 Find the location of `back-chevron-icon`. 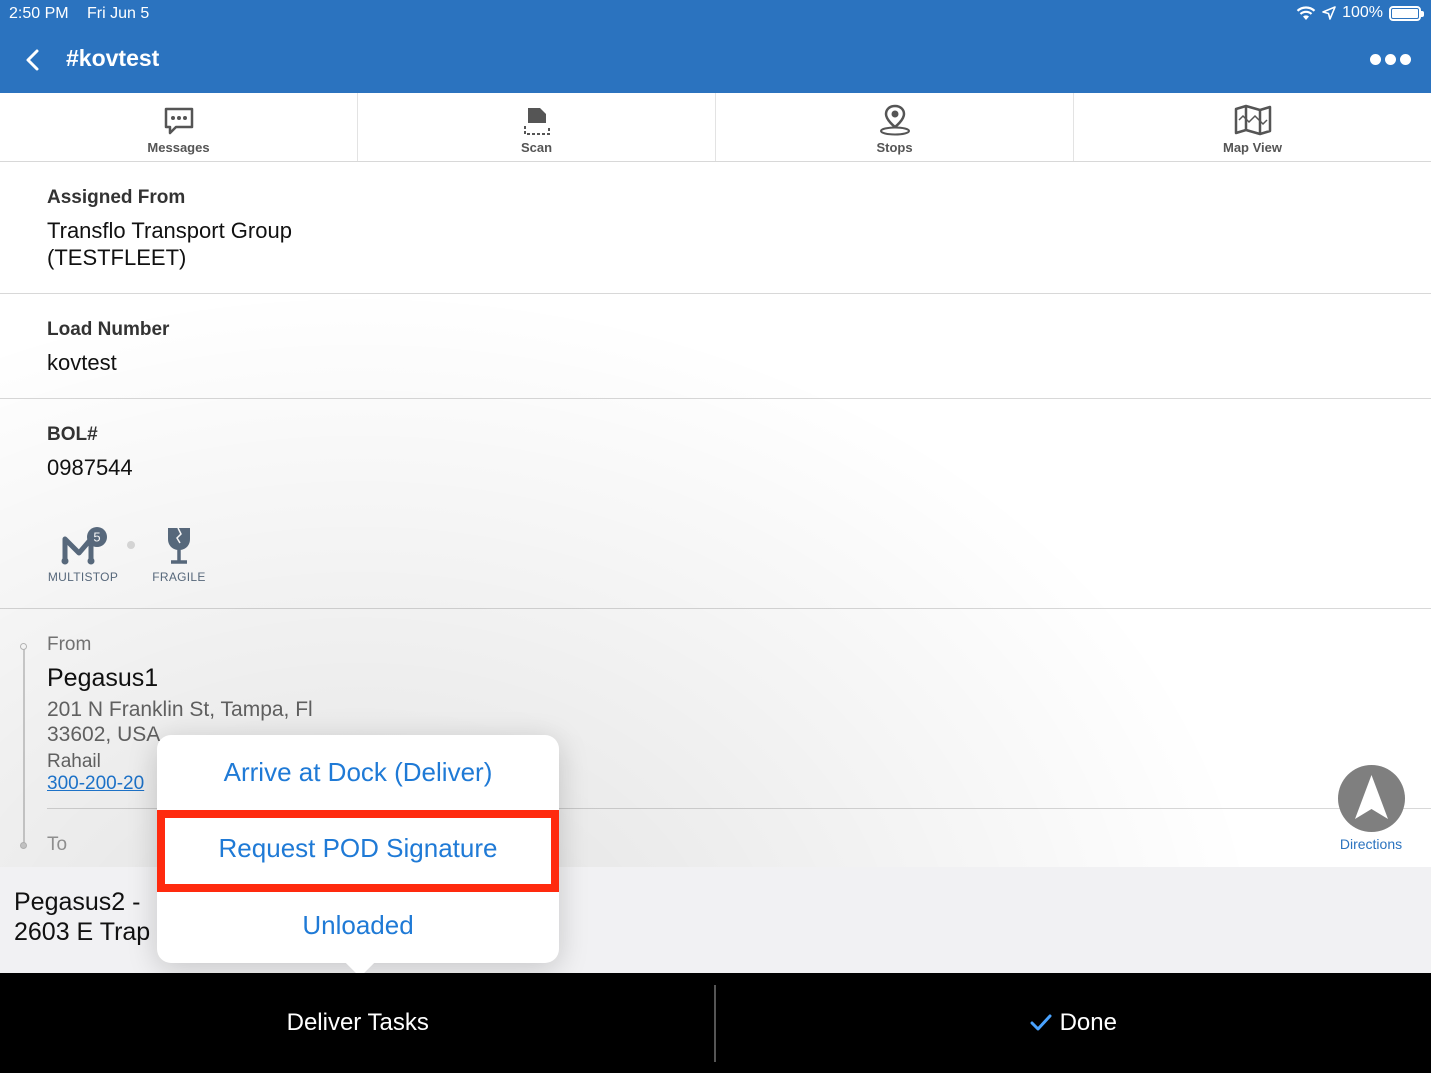

back-chevron-icon is located at coordinates (33, 60).